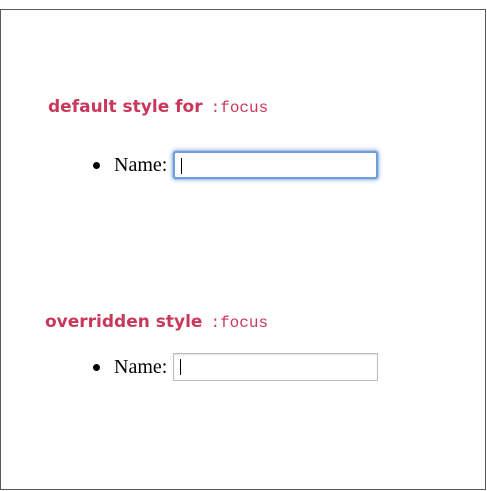 The image size is (487, 491). I want to click on name-input-overridden, so click(276, 367).